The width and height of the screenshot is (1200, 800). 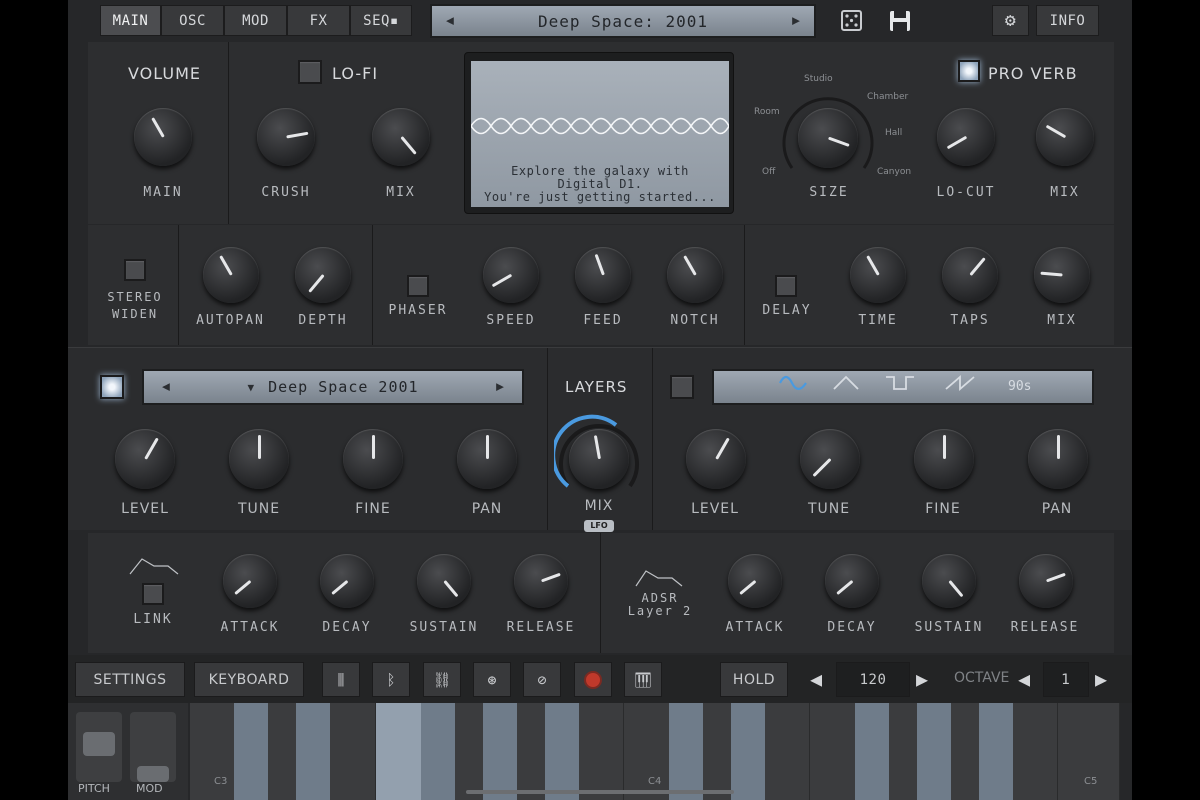 I want to click on tab-fx: FX, so click(x=318, y=20).